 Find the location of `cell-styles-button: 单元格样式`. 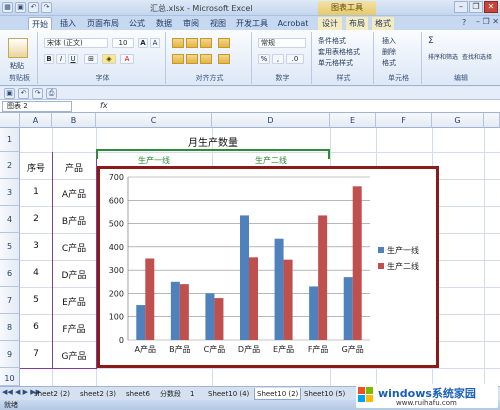

cell-styles-button: 单元格样式 is located at coordinates (335, 63).